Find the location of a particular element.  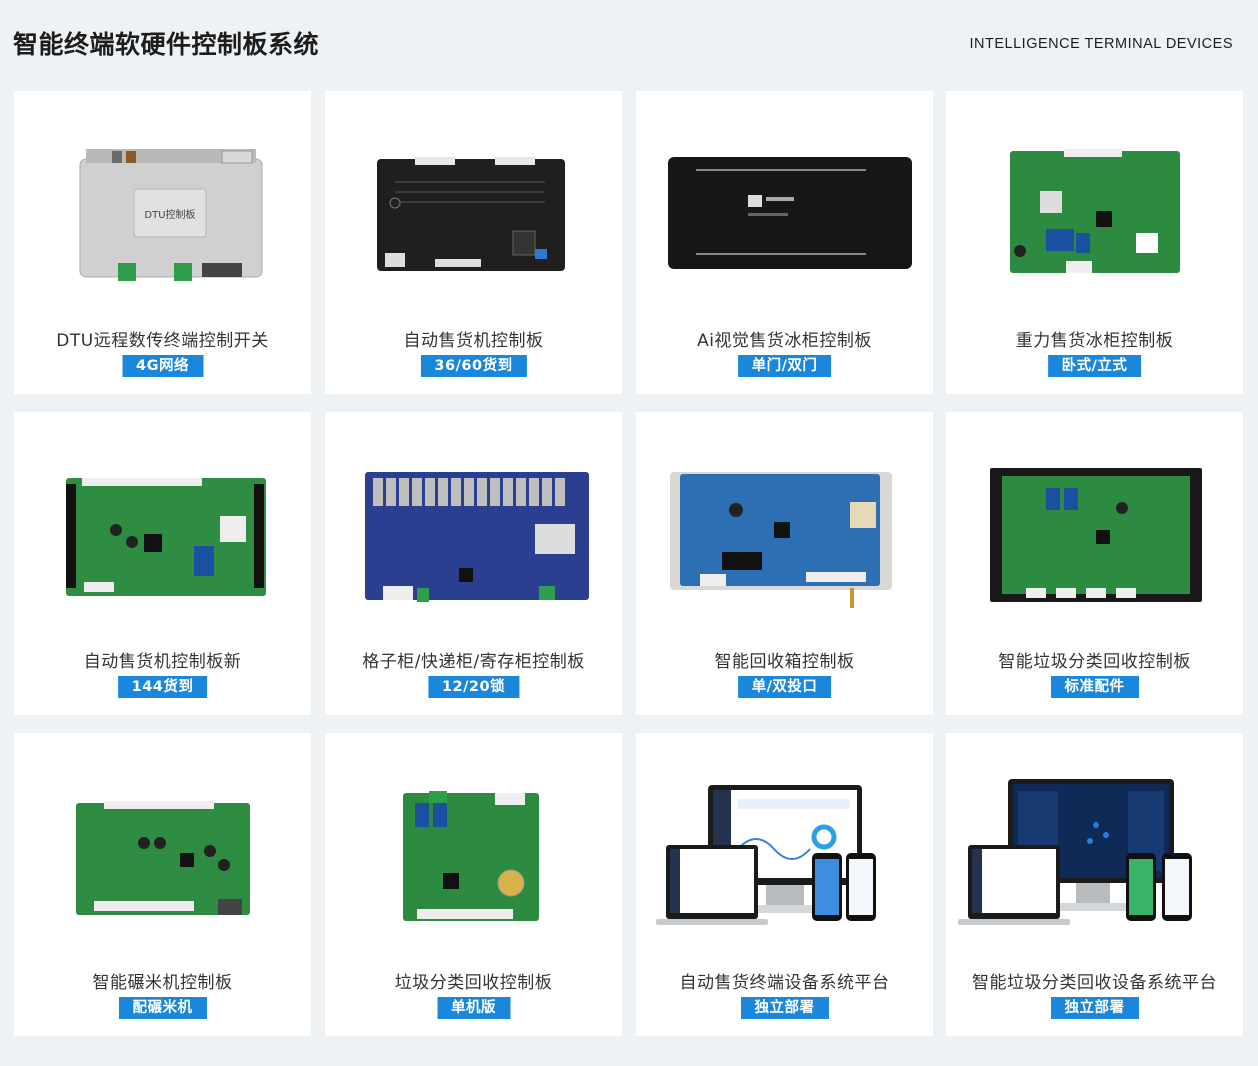

product-card: 智能垃圾分类回收控制板 标准配件 is located at coordinates (1094, 563).